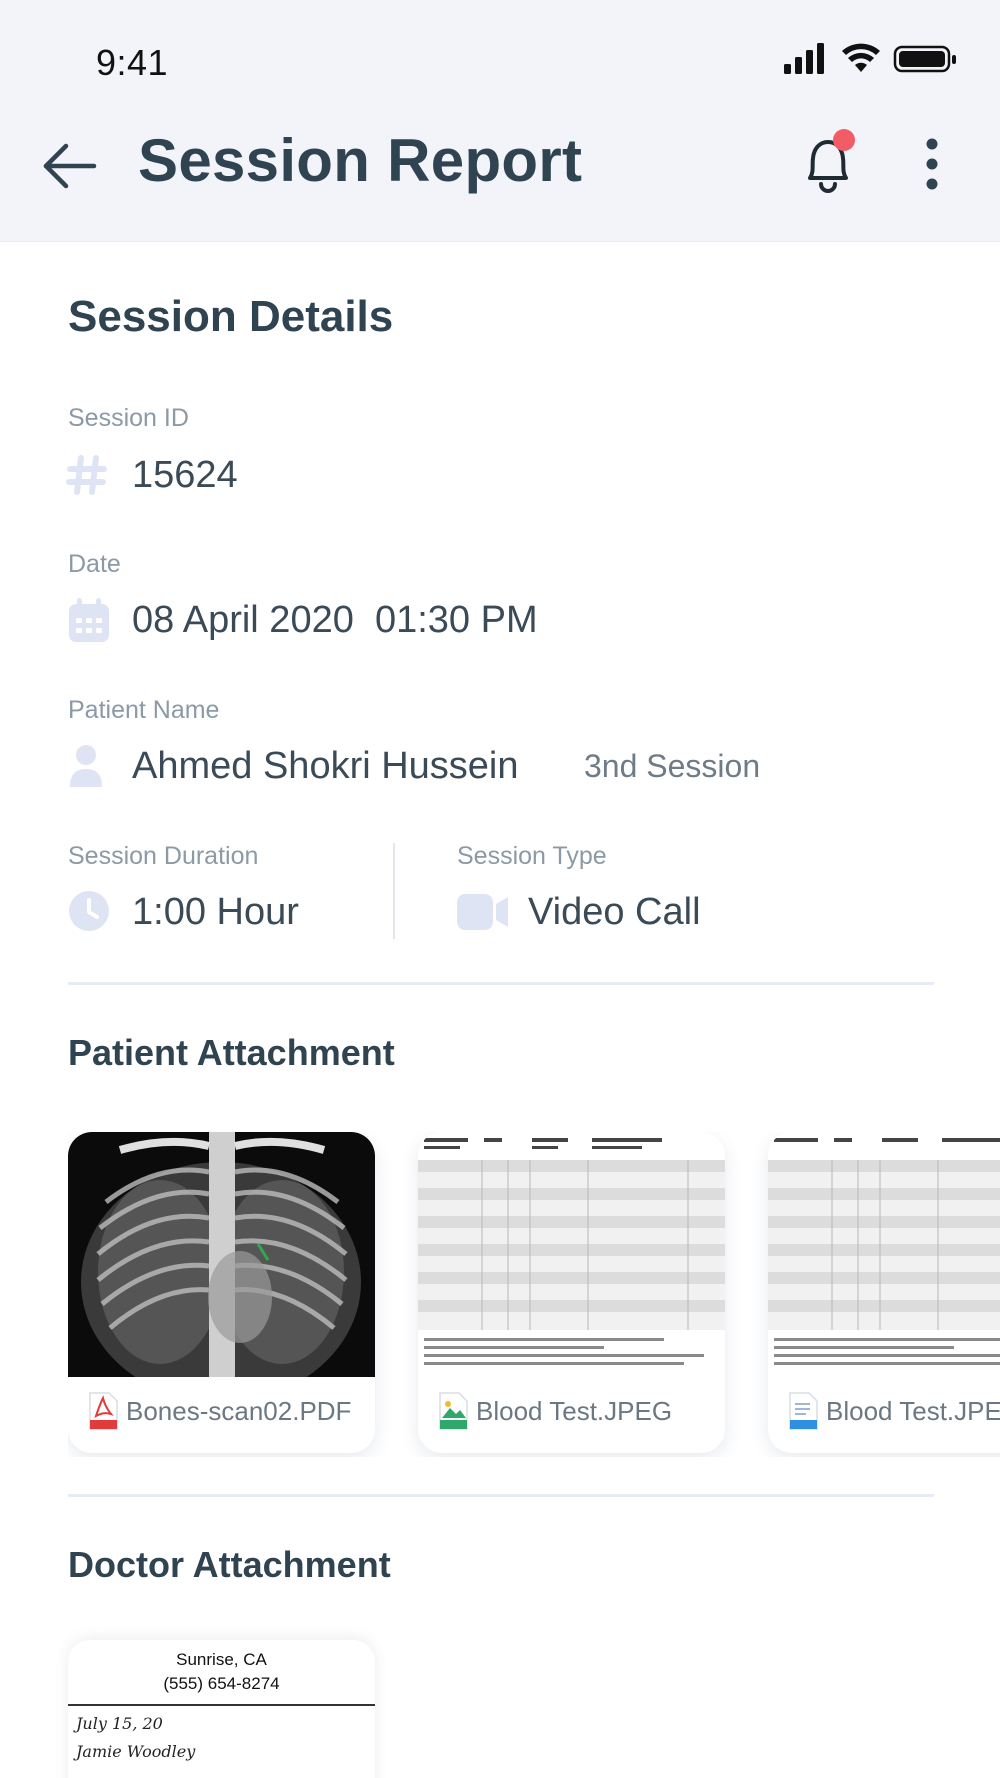 The height and width of the screenshot is (1778, 1000). What do you see at coordinates (672, 766) in the screenshot?
I see `session-count-badge: 3nd Session` at bounding box center [672, 766].